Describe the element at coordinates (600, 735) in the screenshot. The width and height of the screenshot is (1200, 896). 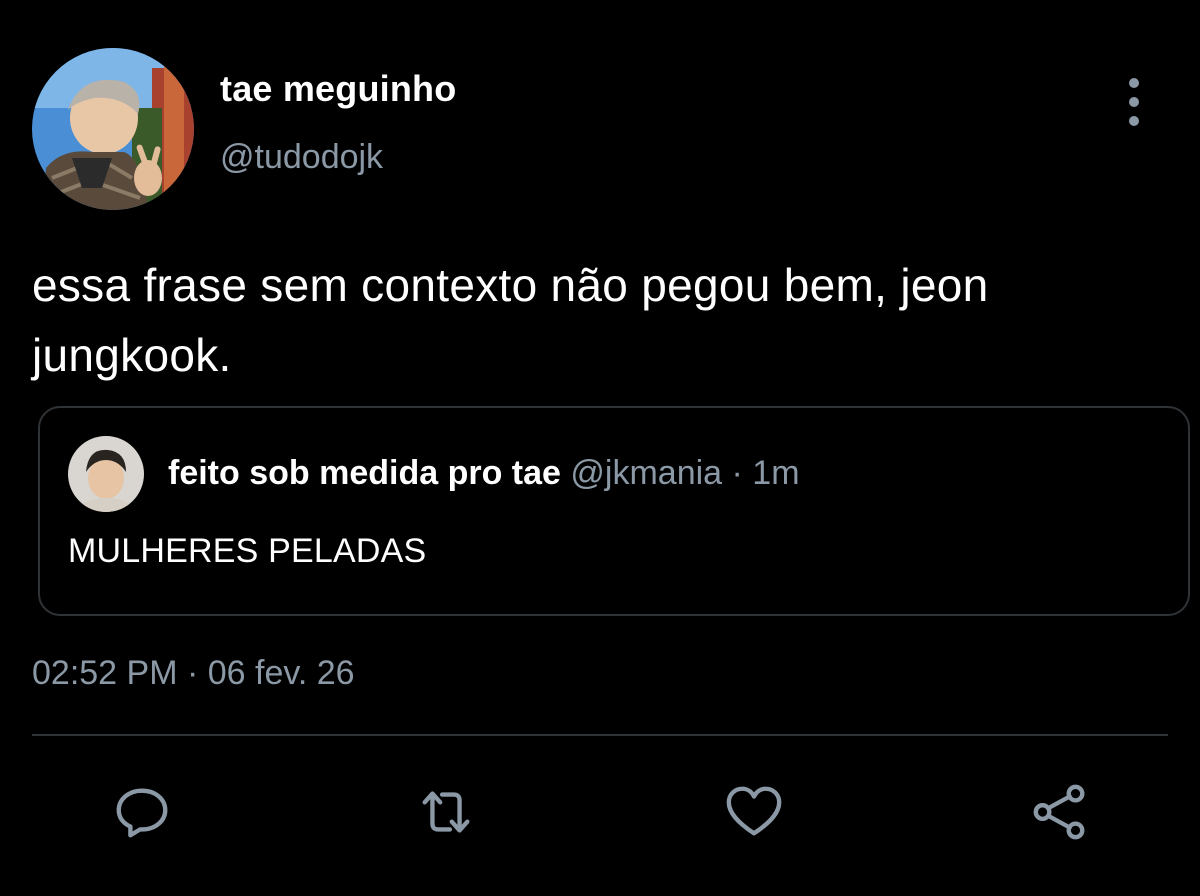
I see `divider` at that location.